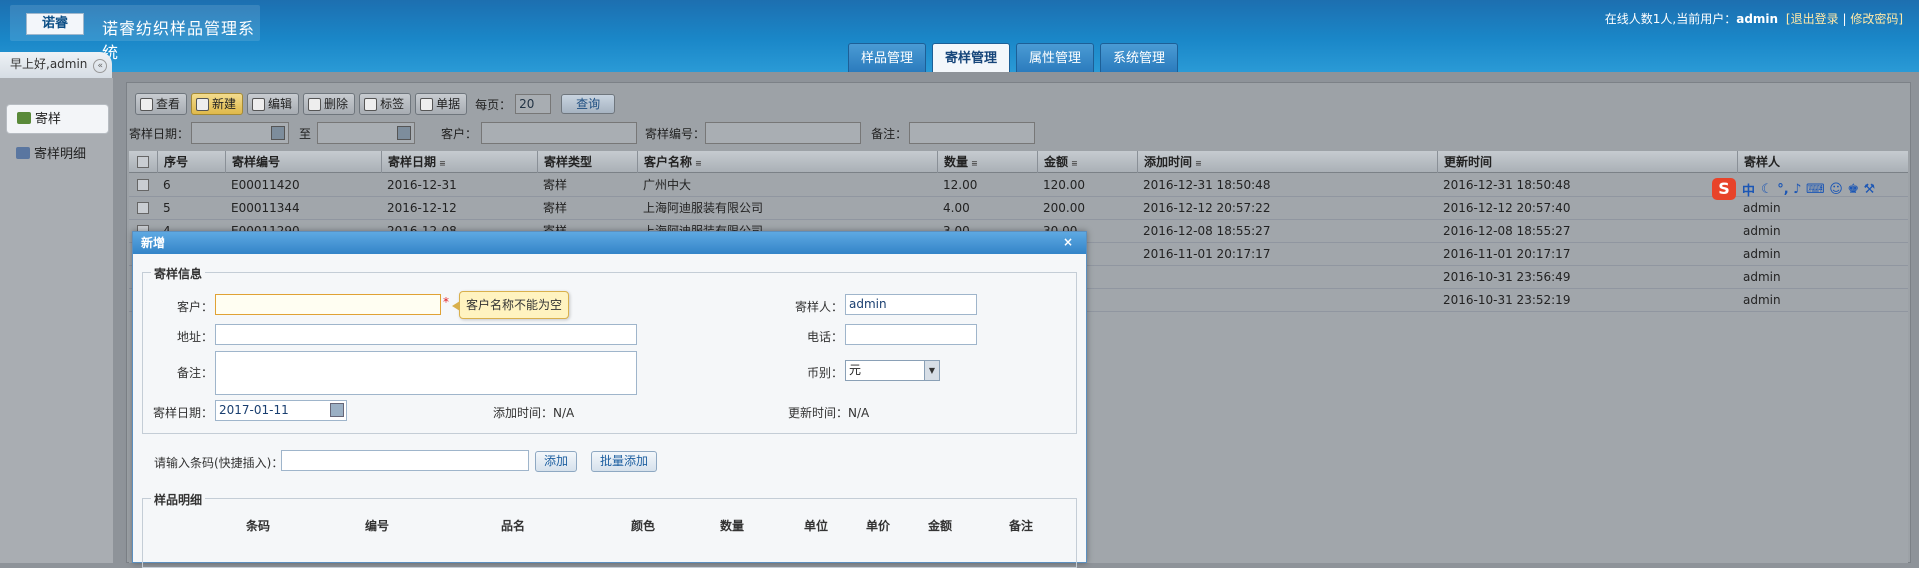  I want to click on phone-label: 电话：, so click(824, 337).